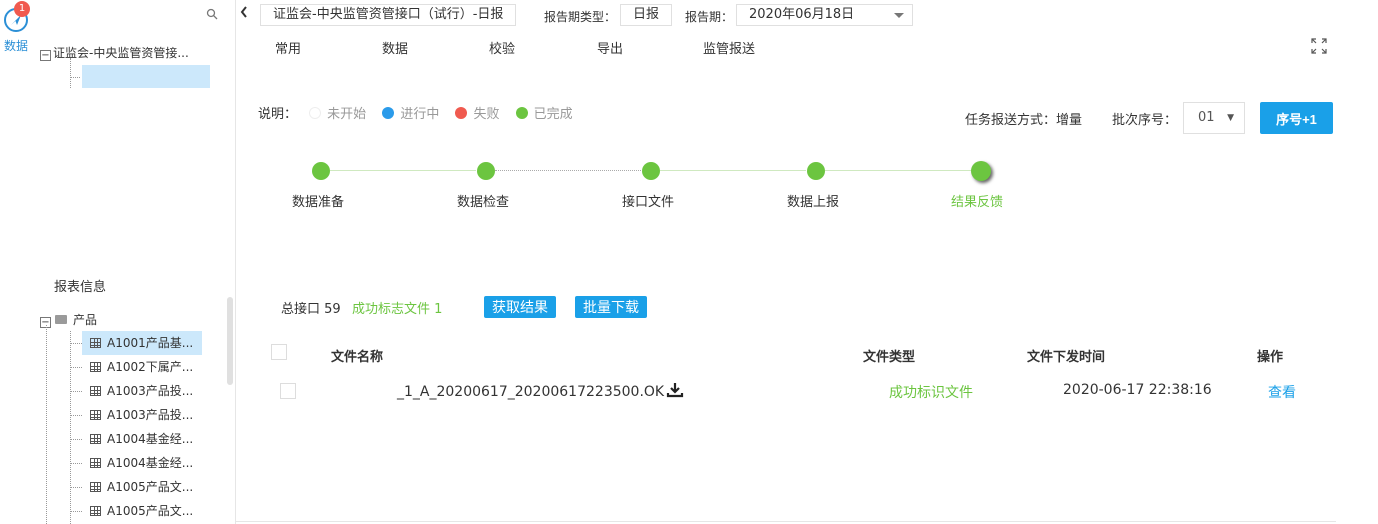  Describe the element at coordinates (85, 320) in the screenshot. I see `tree-products-label: 产品` at that location.